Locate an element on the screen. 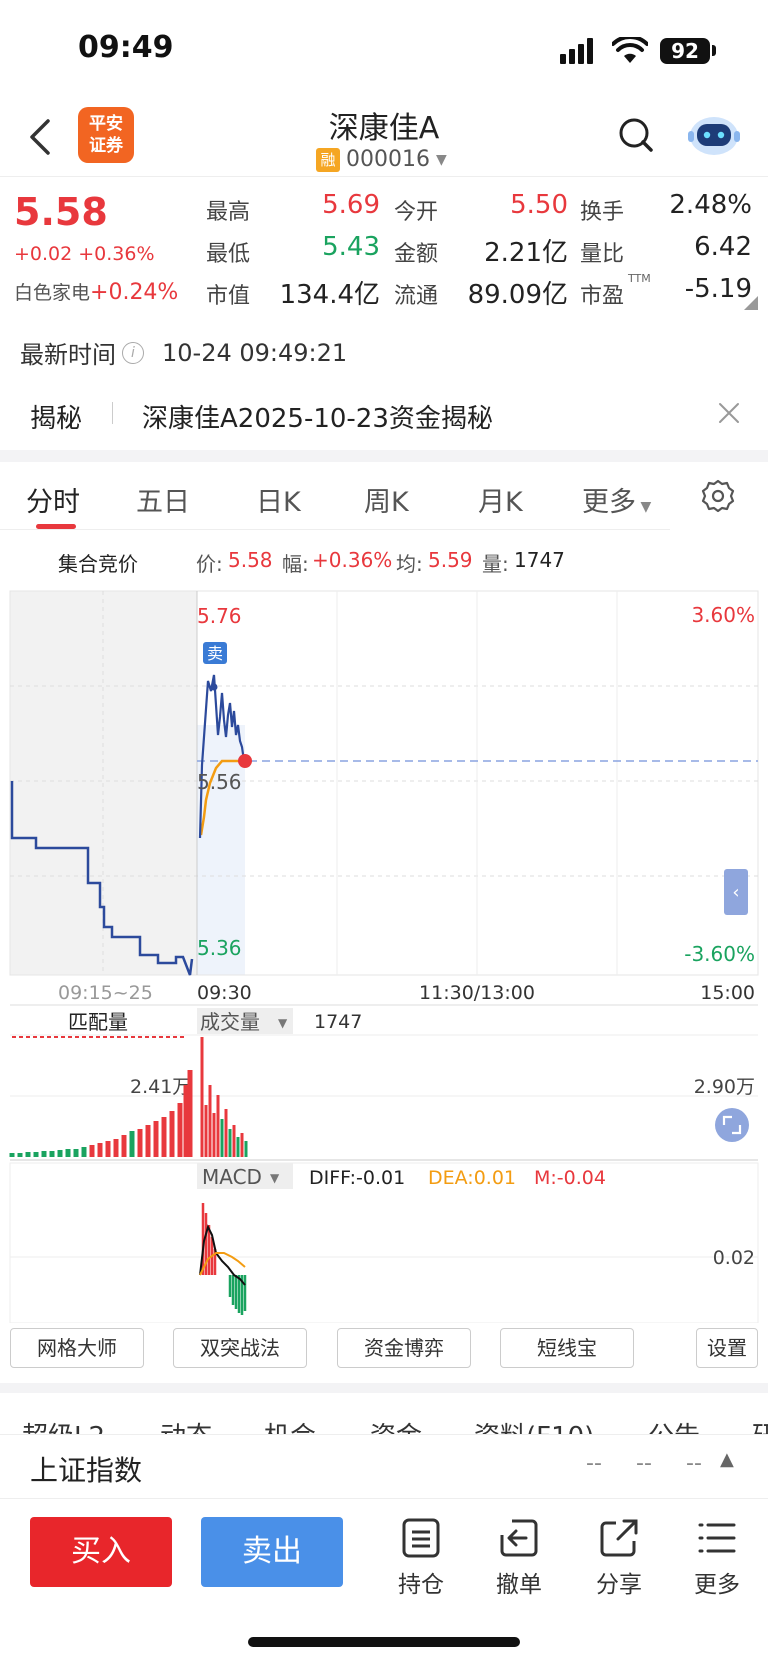 Image resolution: width=768 pixels, height=1663 pixels. y-bottom-label: 5.36 is located at coordinates (219, 948).